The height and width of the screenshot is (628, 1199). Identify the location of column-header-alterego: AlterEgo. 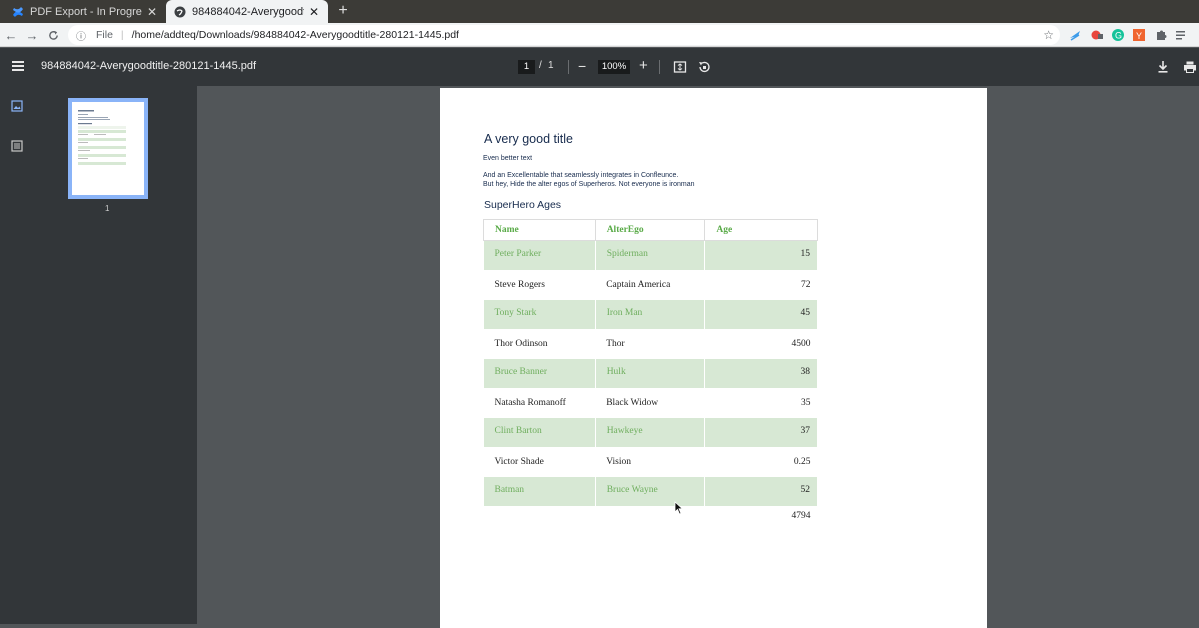
(650, 230).